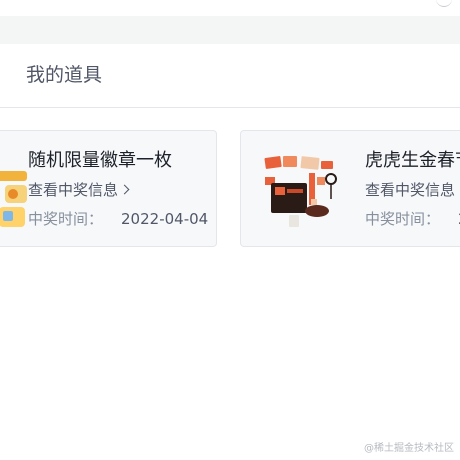 The image size is (460, 460). Describe the element at coordinates (64, 75) in the screenshot. I see `section-title: 我的道具` at that location.